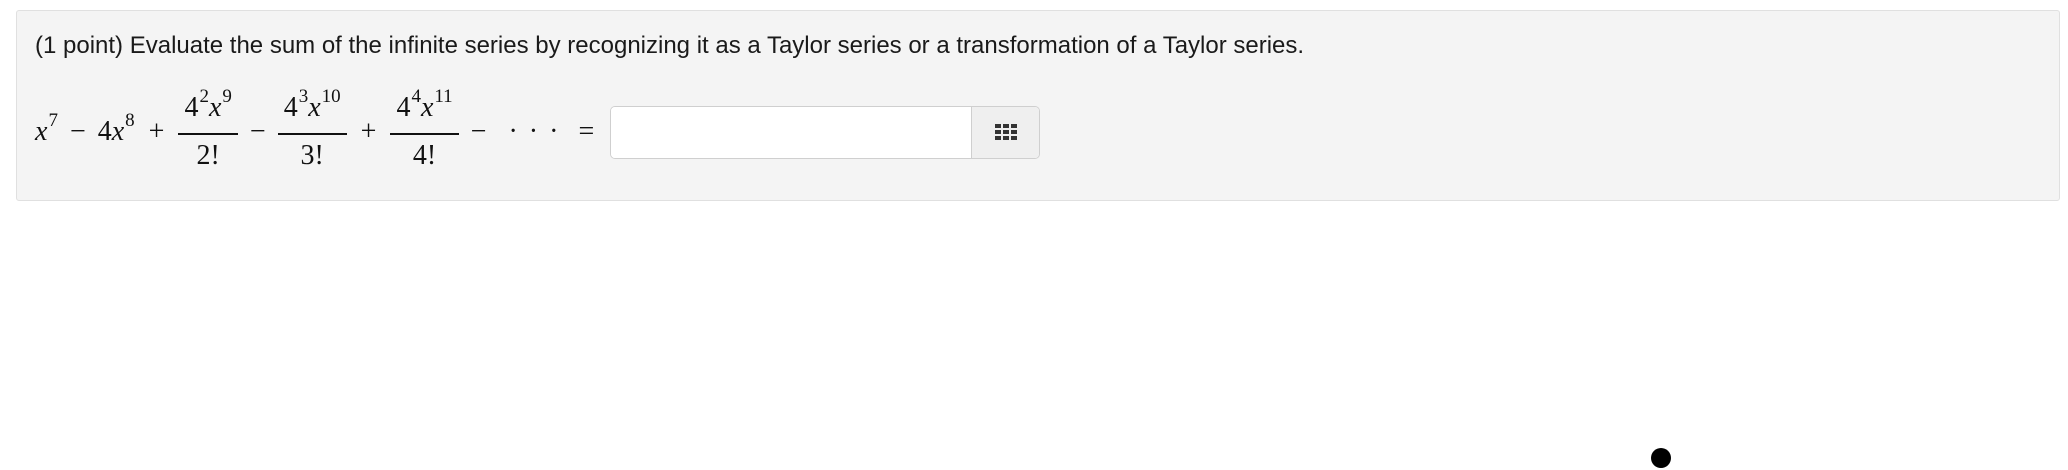 Image resolution: width=2068 pixels, height=470 pixels. What do you see at coordinates (1661, 458) in the screenshot?
I see `cursor-dot` at bounding box center [1661, 458].